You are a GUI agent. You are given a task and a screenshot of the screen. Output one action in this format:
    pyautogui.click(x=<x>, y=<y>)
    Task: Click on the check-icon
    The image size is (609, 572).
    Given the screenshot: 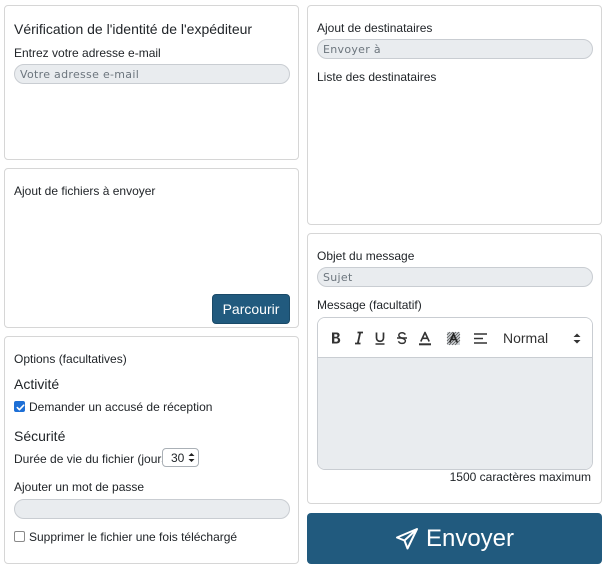 What is the action you would take?
    pyautogui.click(x=20, y=407)
    